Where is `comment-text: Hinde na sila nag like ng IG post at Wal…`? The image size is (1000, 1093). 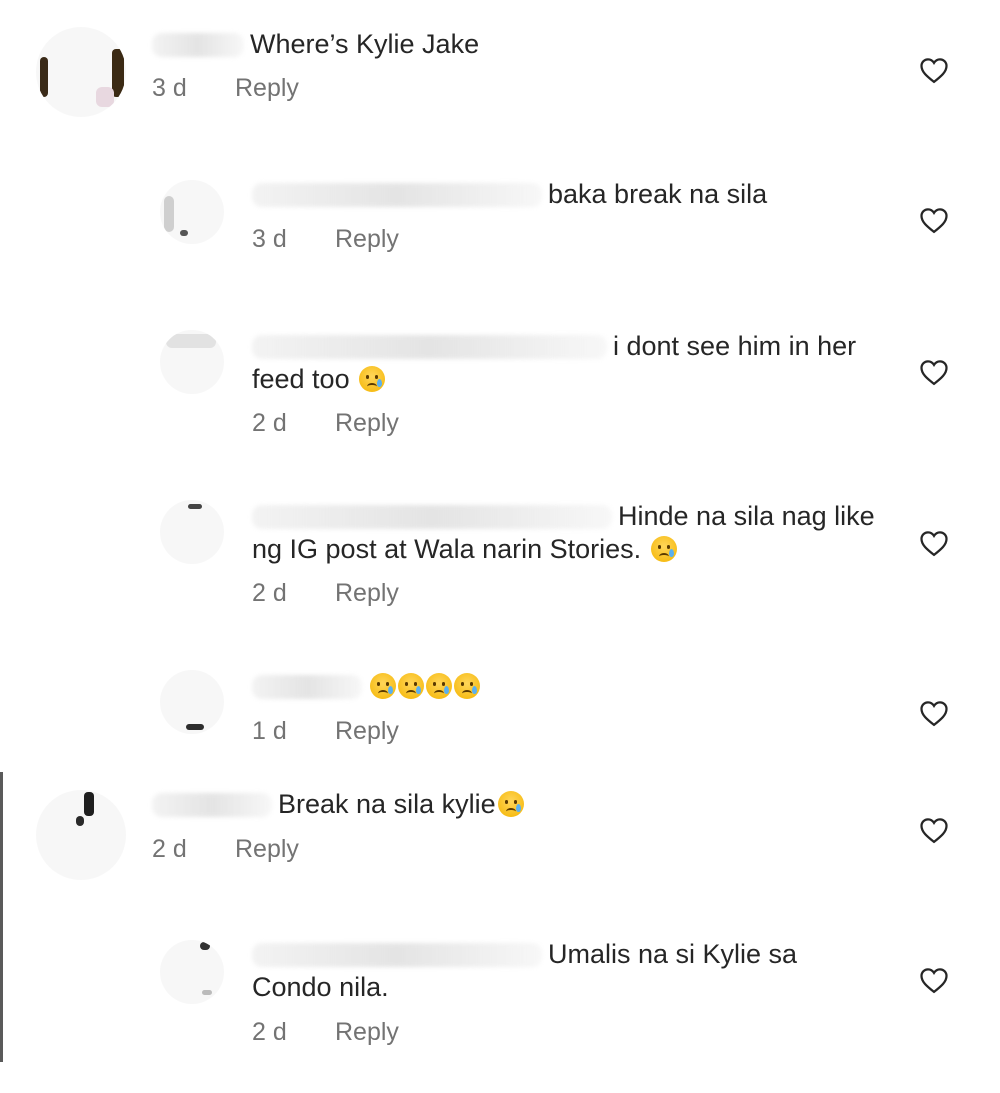
comment-text: Hinde na sila nag like ng IG post at Wal… is located at coordinates (563, 532).